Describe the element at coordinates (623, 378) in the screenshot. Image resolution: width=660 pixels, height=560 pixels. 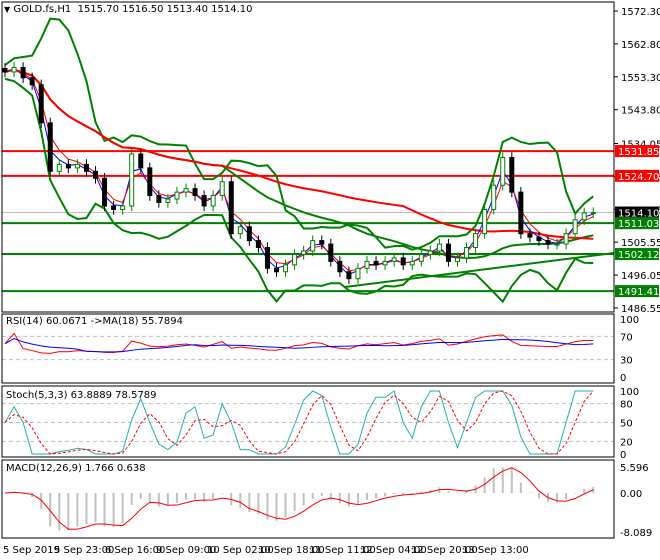
I see `rsi-axis-label: 0` at that location.